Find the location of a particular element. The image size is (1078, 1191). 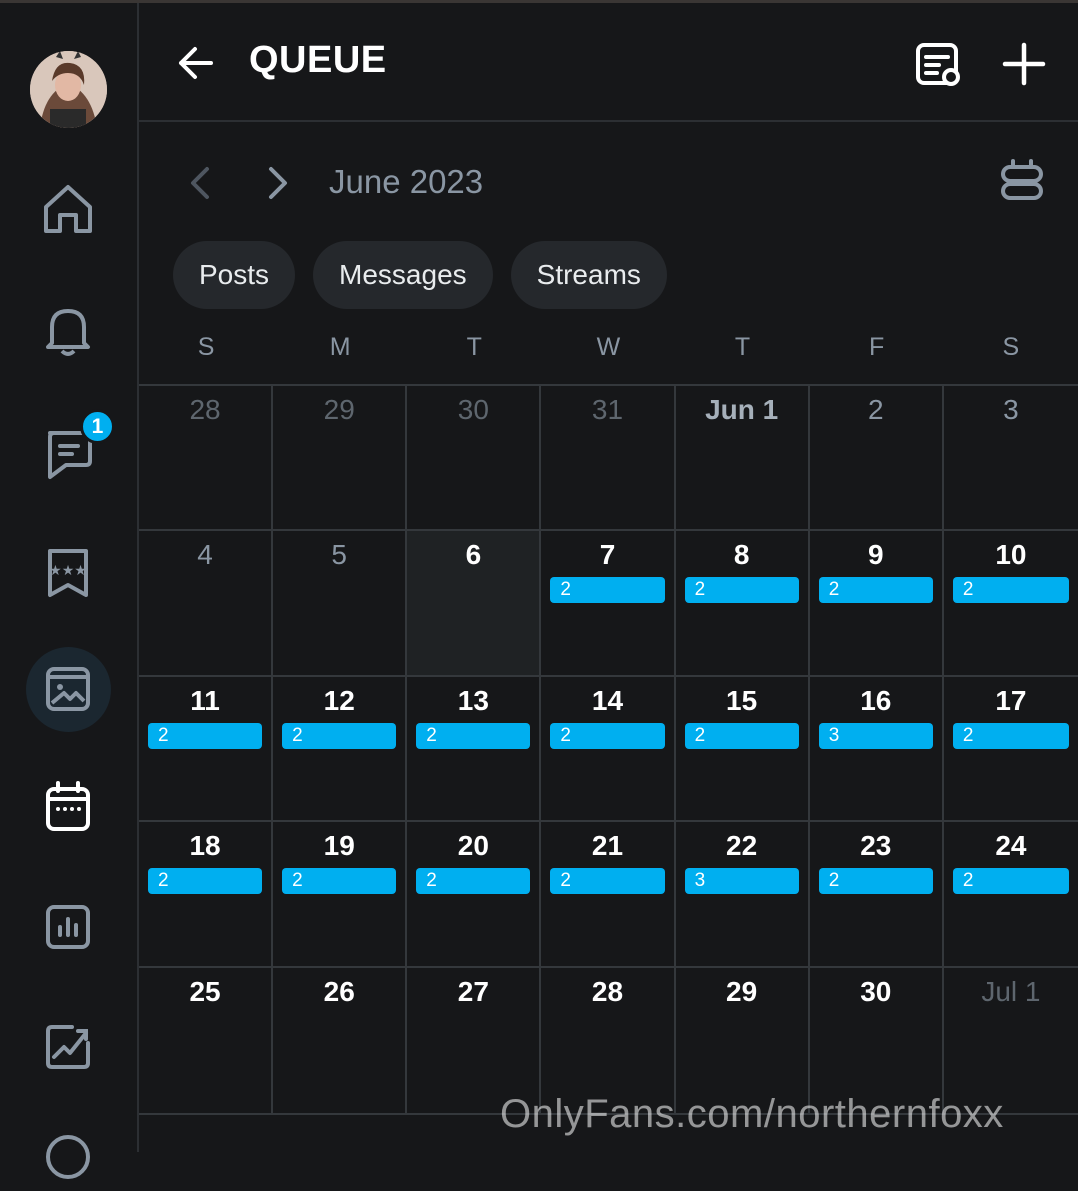

messages-badge: 1 is located at coordinates (97, 426).